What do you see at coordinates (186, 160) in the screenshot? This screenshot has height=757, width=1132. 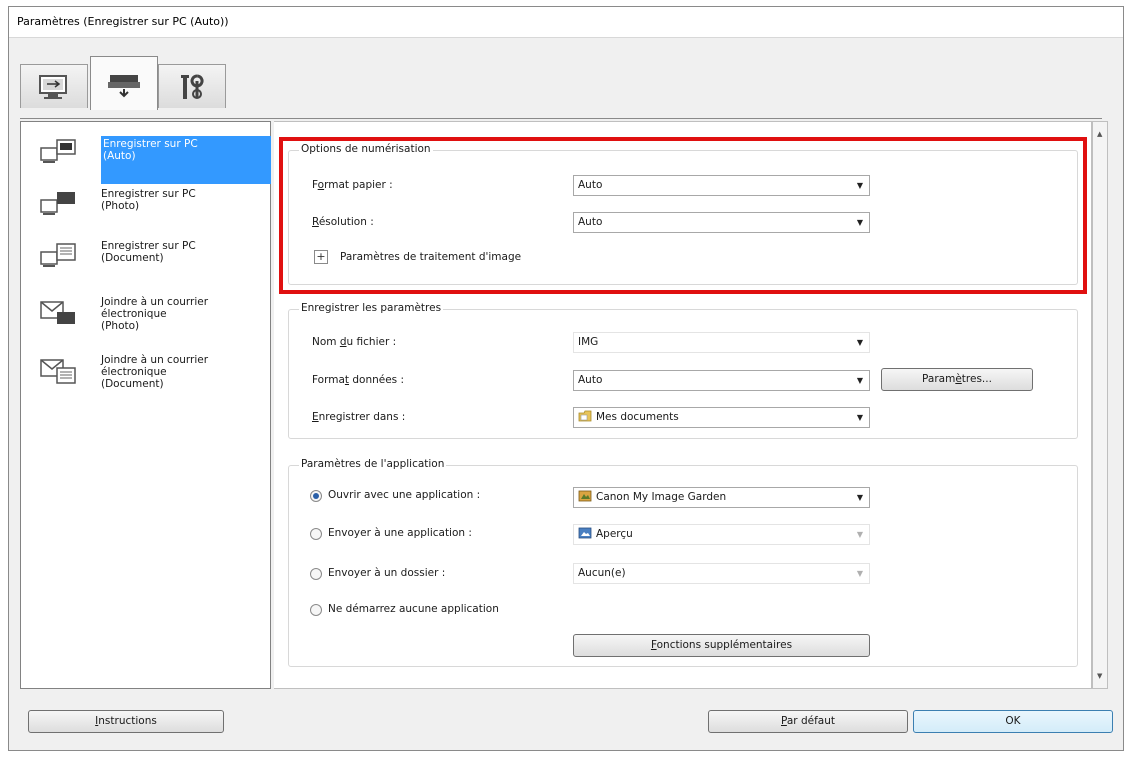 I see `sidebar-item-label: Enregistrer sur PC (Auto)` at bounding box center [186, 160].